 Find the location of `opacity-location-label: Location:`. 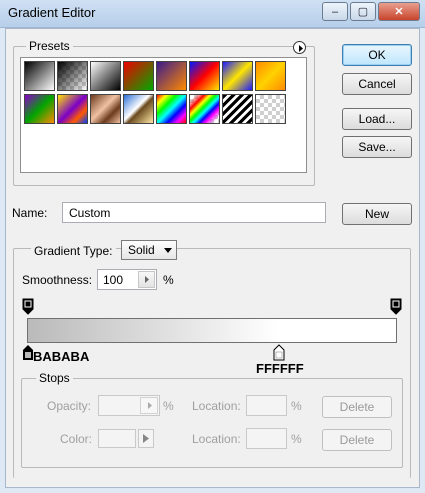

opacity-location-label: Location: is located at coordinates (216, 406).